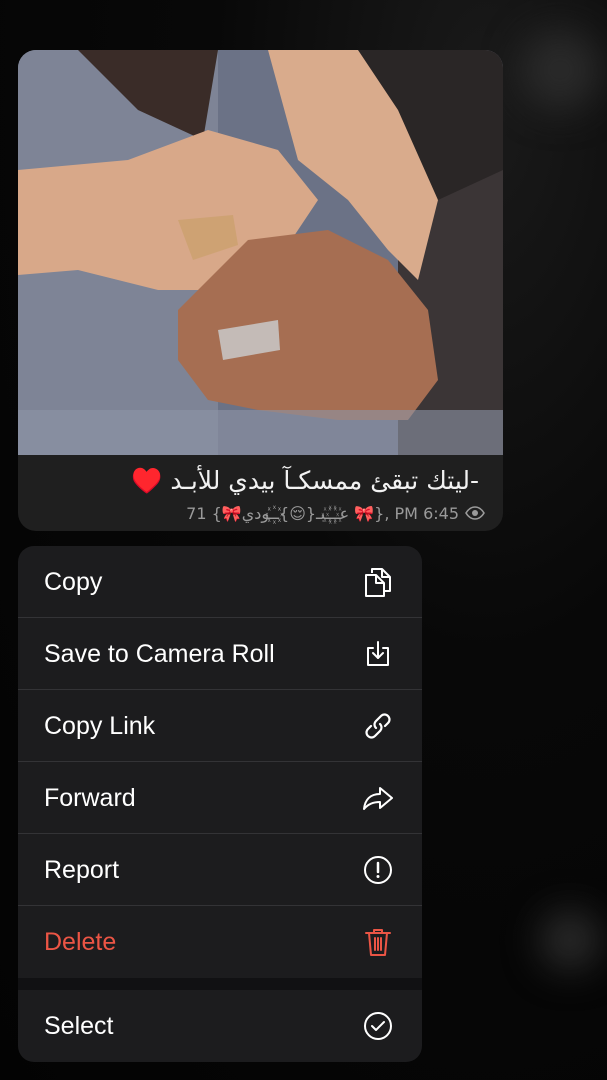  What do you see at coordinates (322, 513) in the screenshot?
I see `message-meta-text: 71 {🎀عـ꙰ـ꙰ـبـ{😌}ـ꙰꙰ـودي 🎀}, PM 6:45` at bounding box center [322, 513].